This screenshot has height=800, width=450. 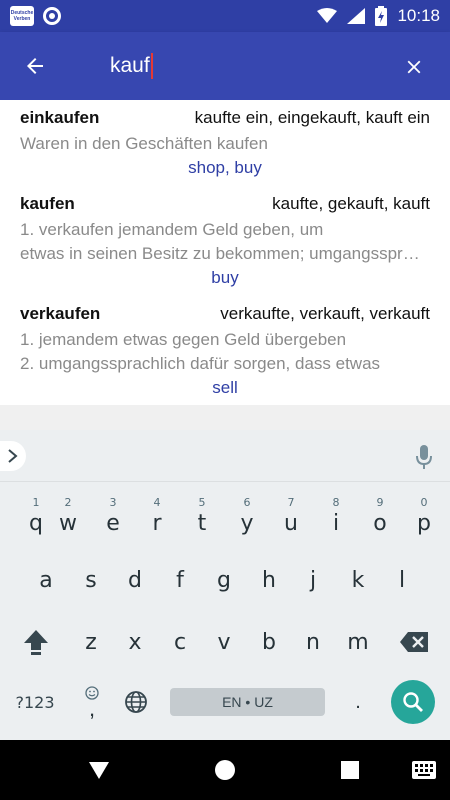 I want to click on symbols-key: ?123, so click(x=35, y=702).